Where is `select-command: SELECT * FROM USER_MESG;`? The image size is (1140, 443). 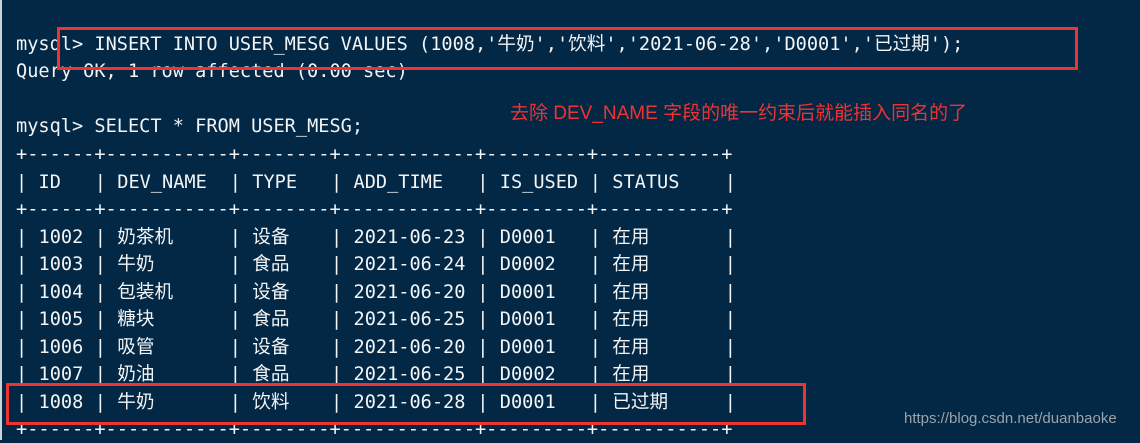 select-command: SELECT * FROM USER_MESG; is located at coordinates (229, 126).